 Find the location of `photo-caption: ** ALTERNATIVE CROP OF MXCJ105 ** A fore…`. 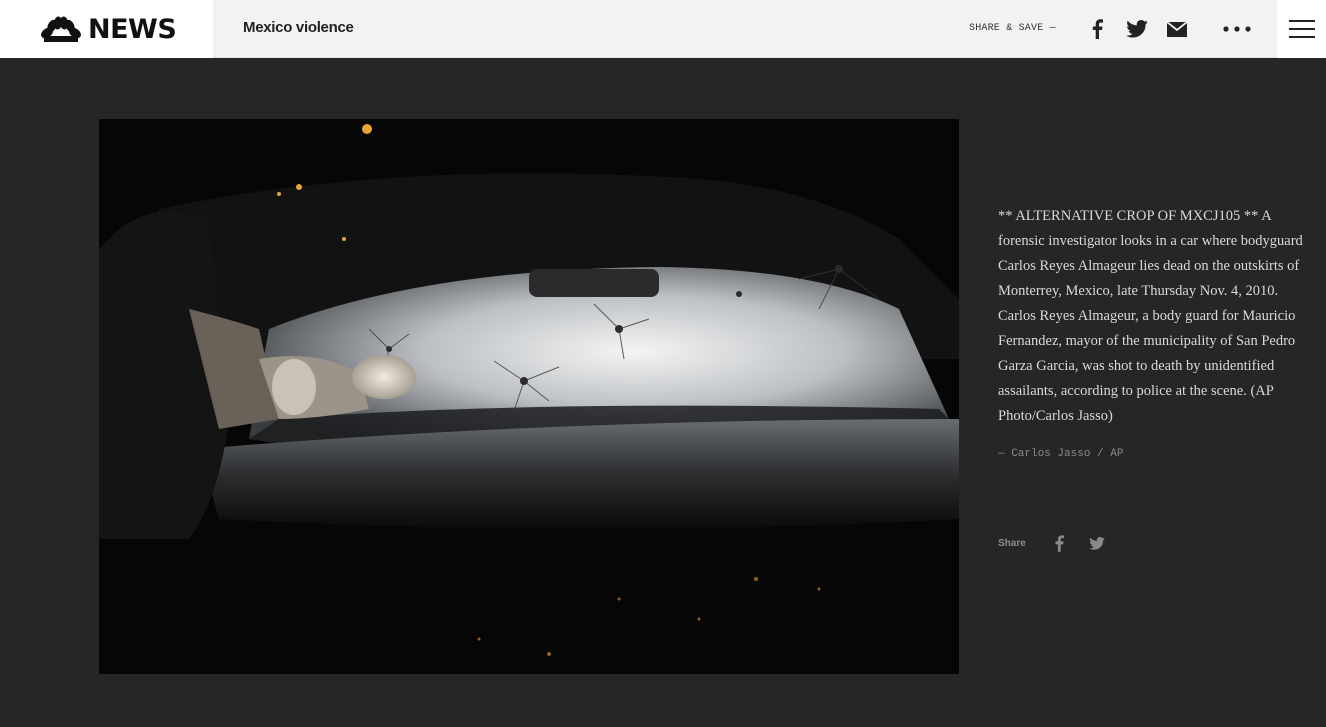

photo-caption: ** ALTERNATIVE CROP OF MXCJ105 ** A fore… is located at coordinates (1150, 316).